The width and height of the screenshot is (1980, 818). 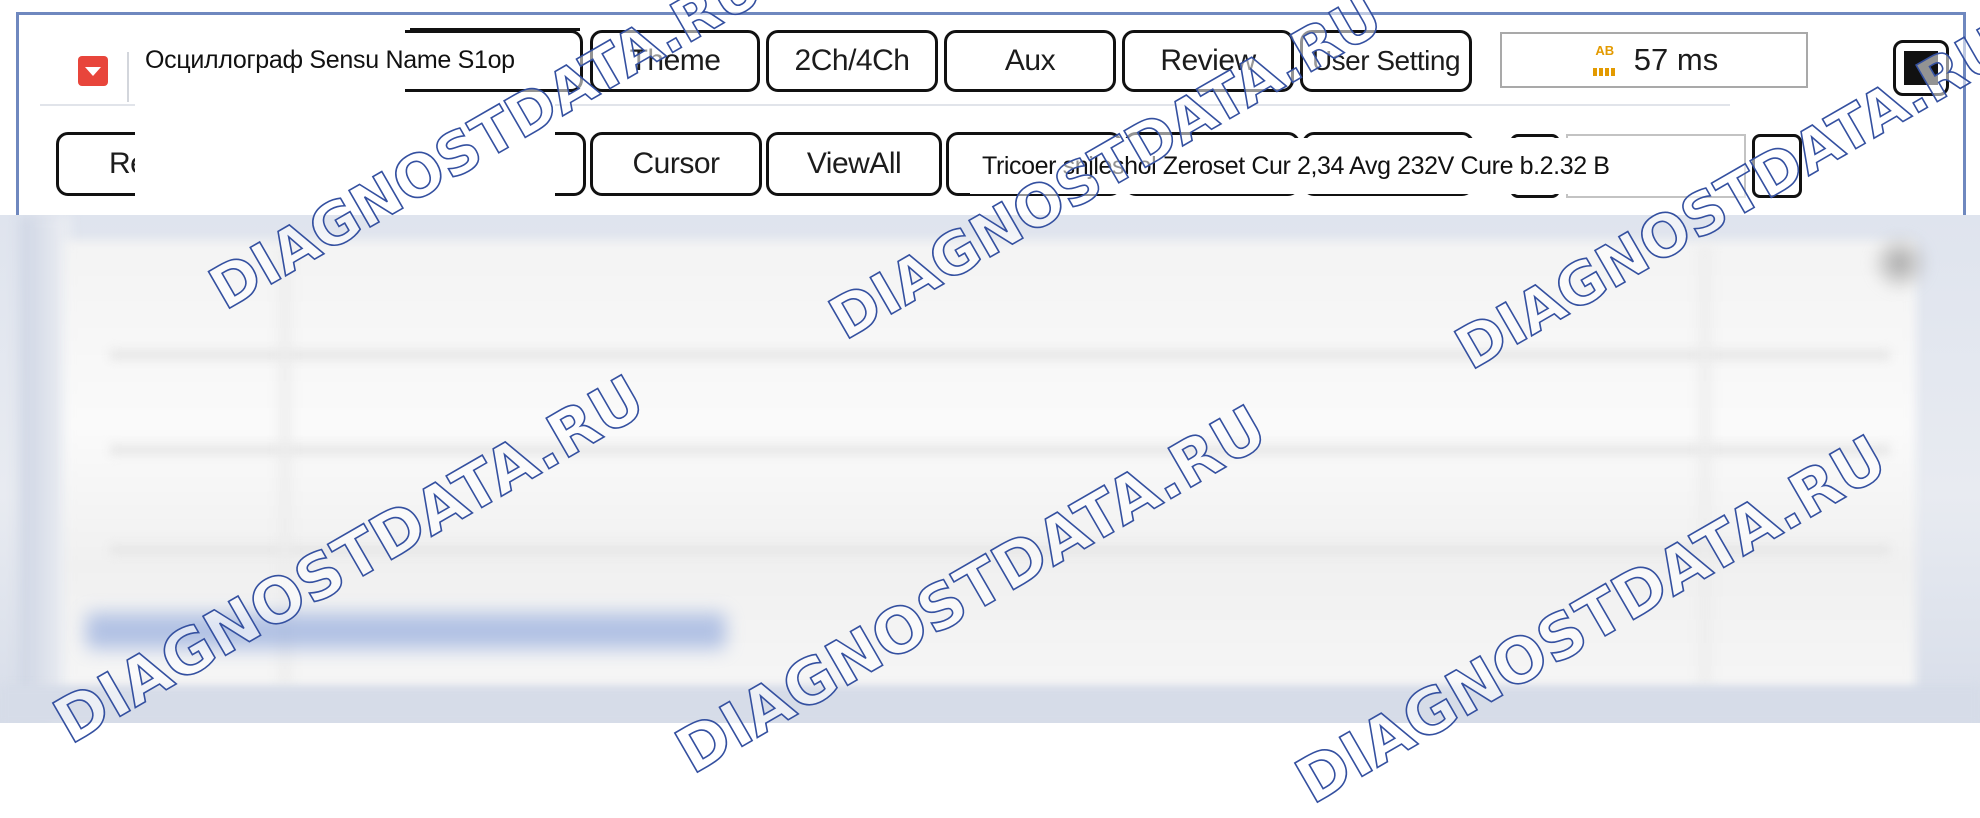 I want to click on user-setting-button: User Setting, so click(x=1386, y=61).